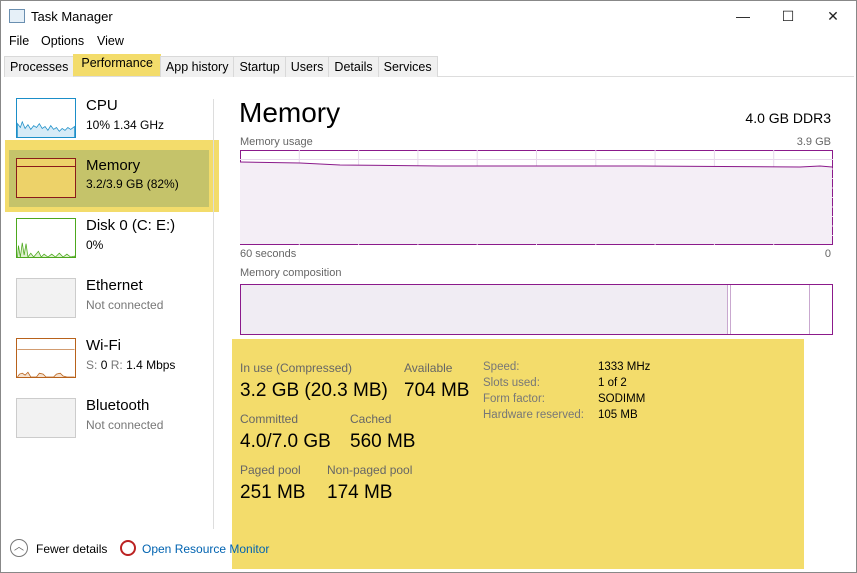  I want to click on usage-fill, so click(536, 203).